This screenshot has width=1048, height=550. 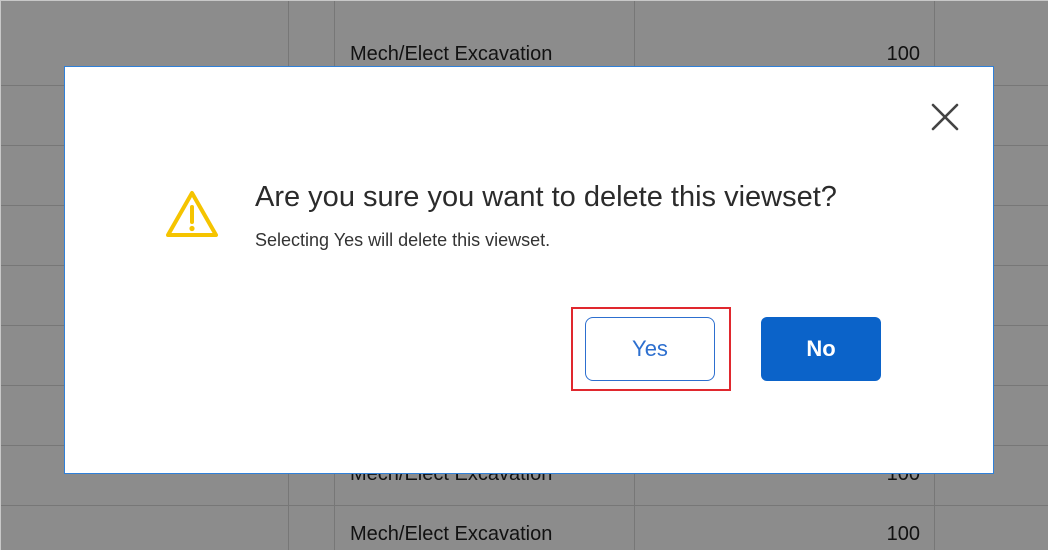 I want to click on warning-icon, so click(x=192, y=214).